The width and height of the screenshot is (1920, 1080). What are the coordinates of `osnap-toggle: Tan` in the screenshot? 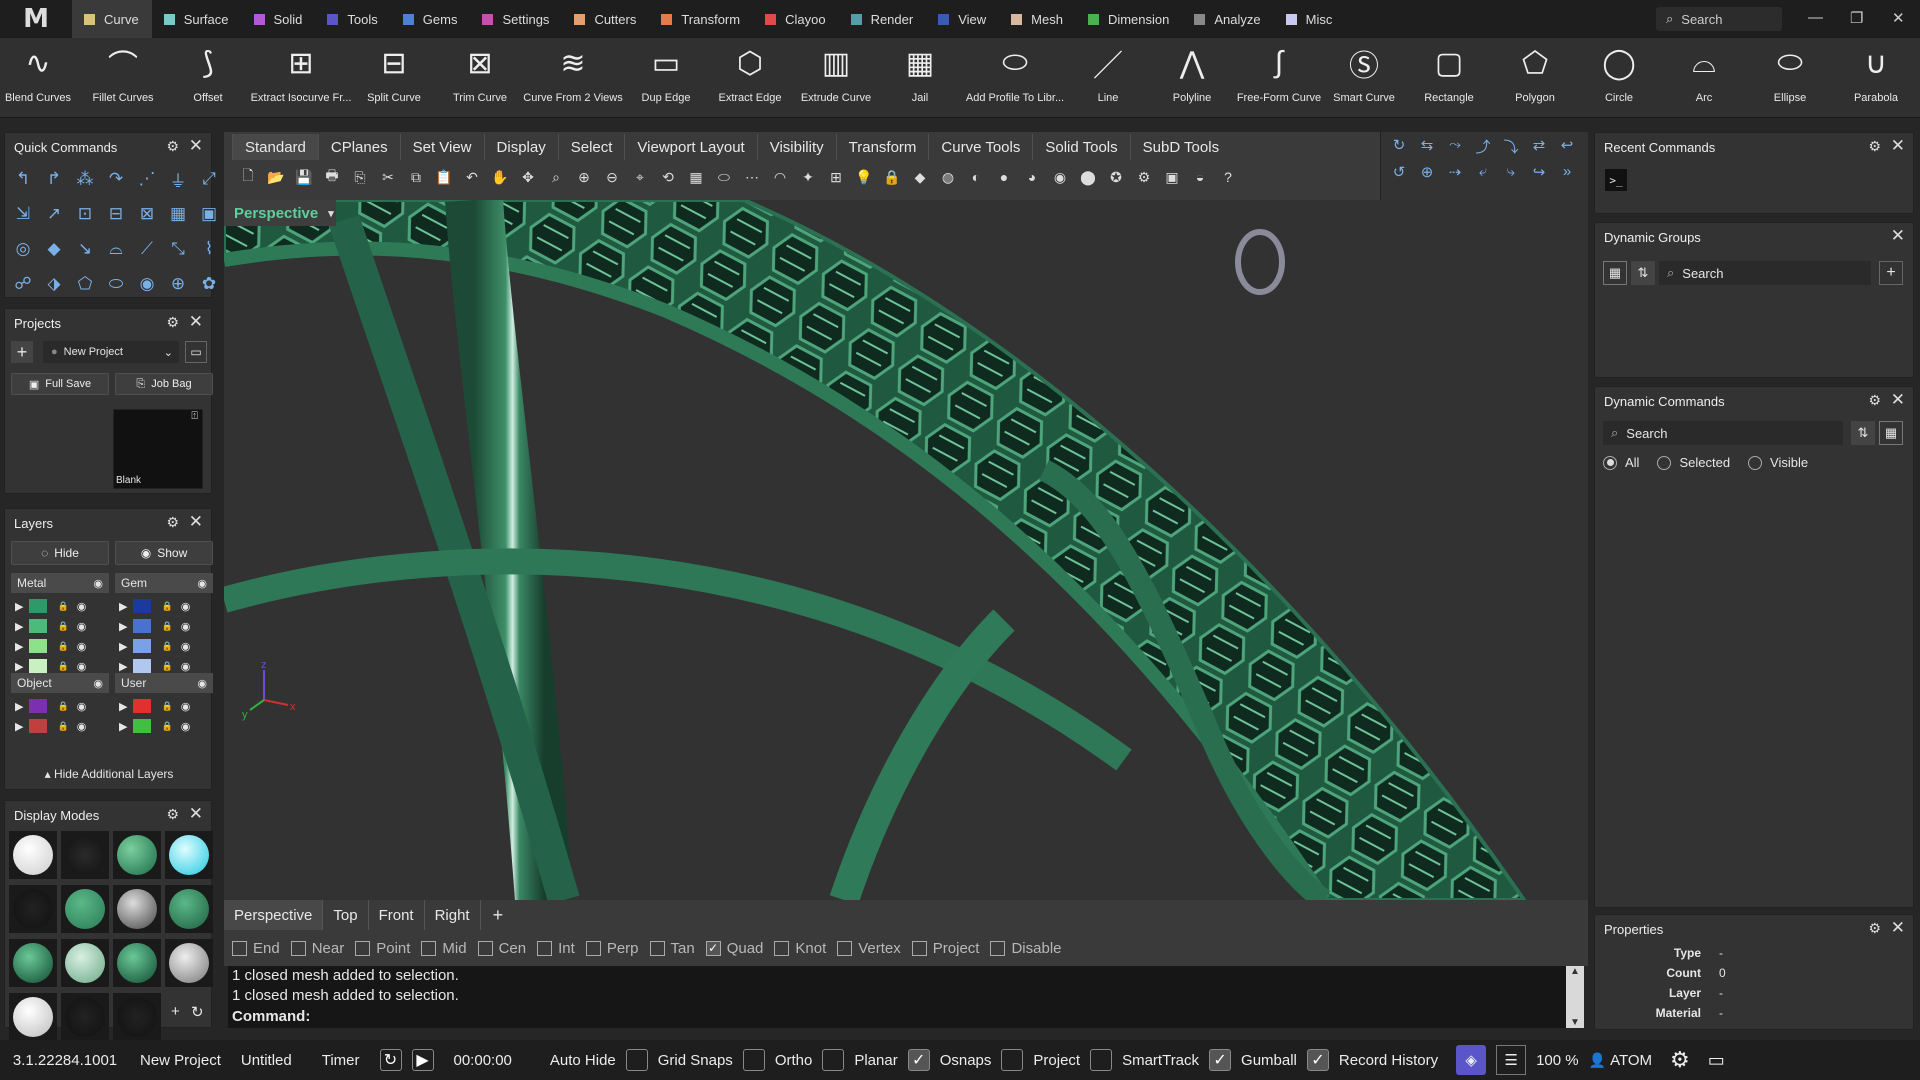 It's located at (672, 948).